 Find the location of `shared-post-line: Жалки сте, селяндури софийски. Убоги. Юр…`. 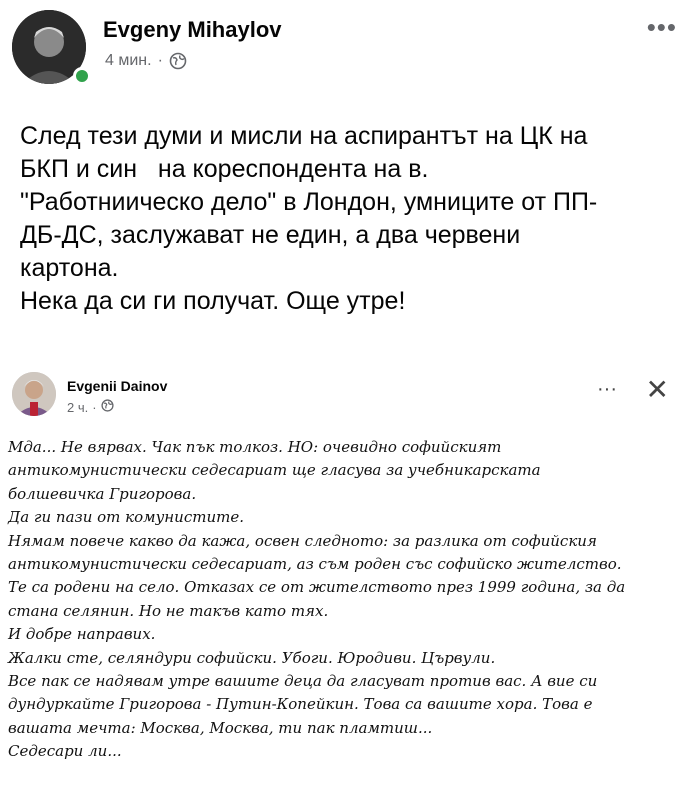

shared-post-line: Жалки сте, селяндури софийски. Убоги. Юр… is located at coordinates (252, 657).